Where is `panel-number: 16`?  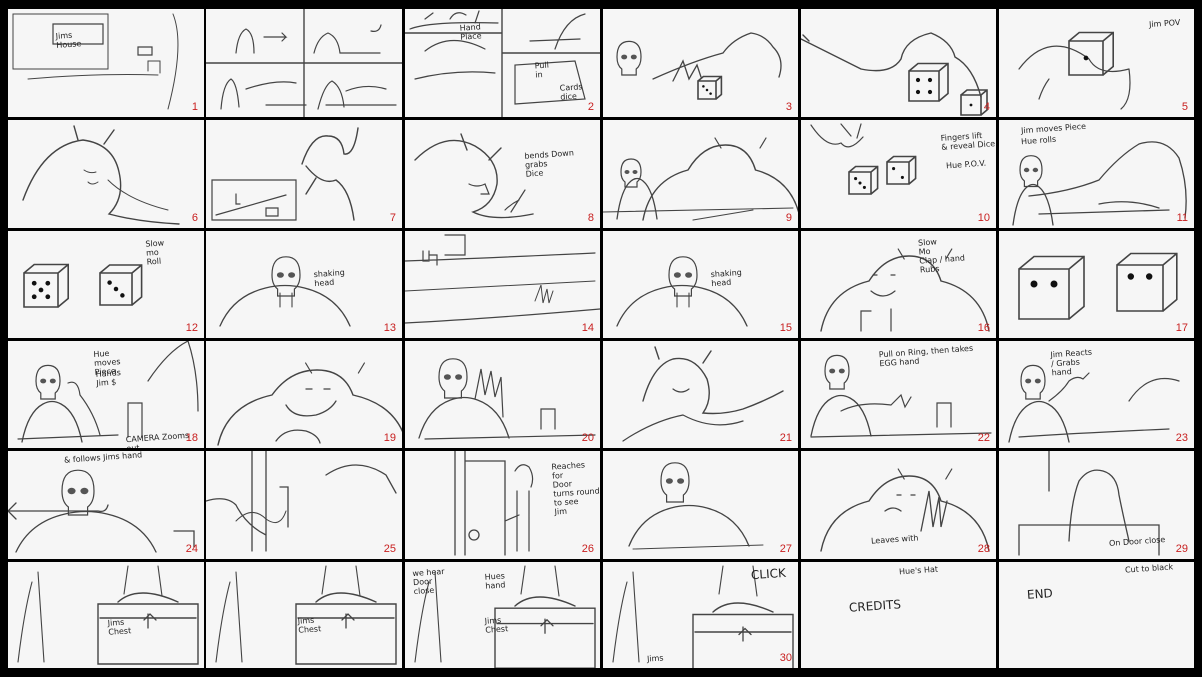
panel-number: 16 is located at coordinates (983, 328).